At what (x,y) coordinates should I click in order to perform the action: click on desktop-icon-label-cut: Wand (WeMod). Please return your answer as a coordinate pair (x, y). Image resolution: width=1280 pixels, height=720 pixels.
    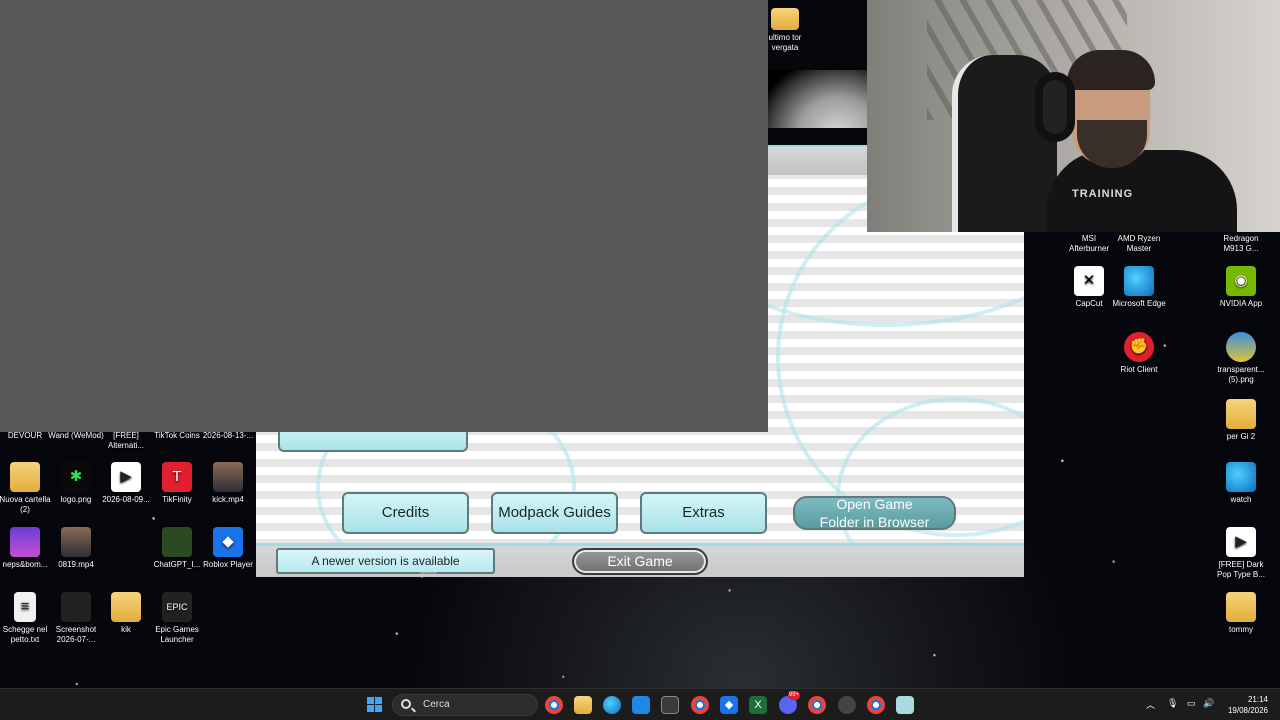
    Looking at the image, I should click on (76, 436).